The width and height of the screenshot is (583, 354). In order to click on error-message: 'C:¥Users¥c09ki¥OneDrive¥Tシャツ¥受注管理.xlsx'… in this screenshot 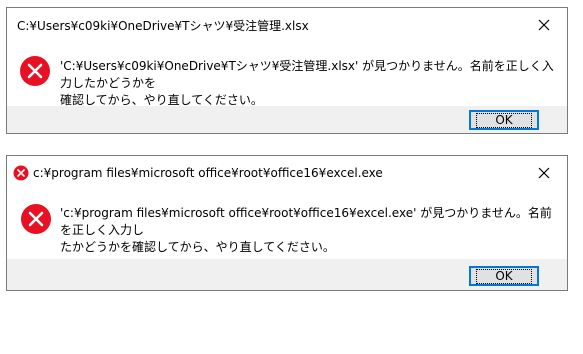, I will do `click(307, 83)`.